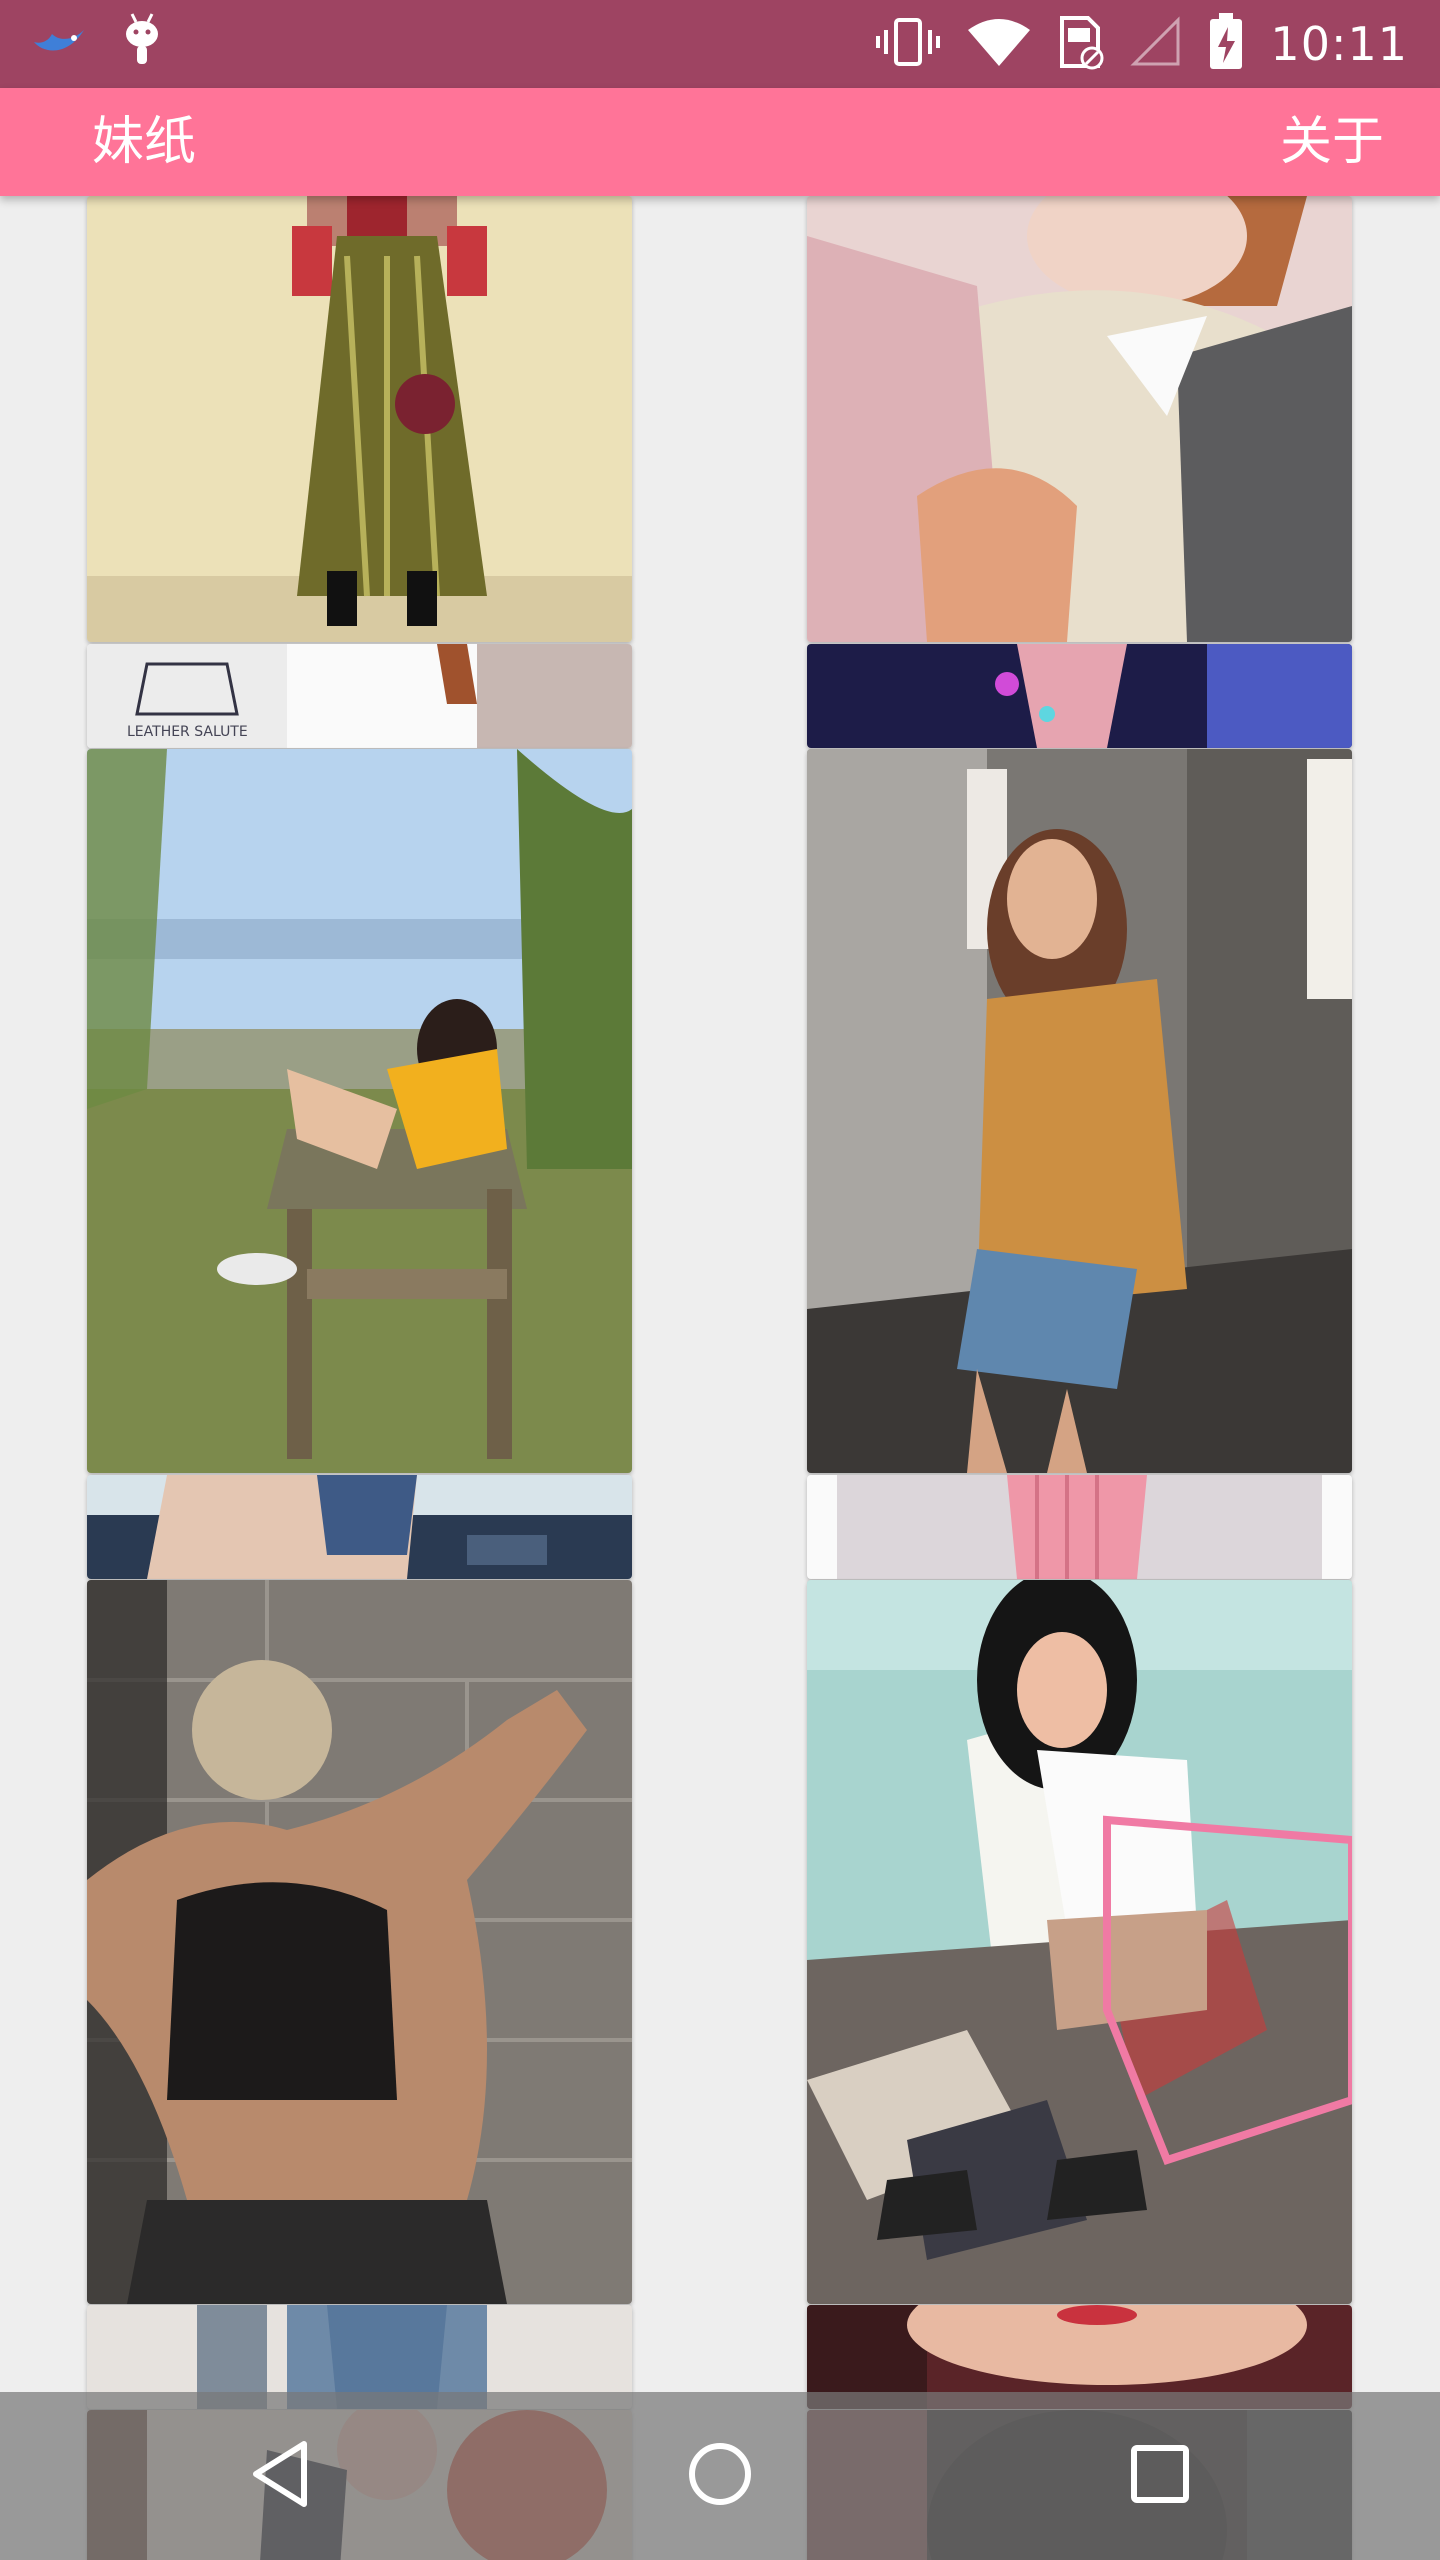  What do you see at coordinates (359, 1527) in the screenshot?
I see `photo-car-denim` at bounding box center [359, 1527].